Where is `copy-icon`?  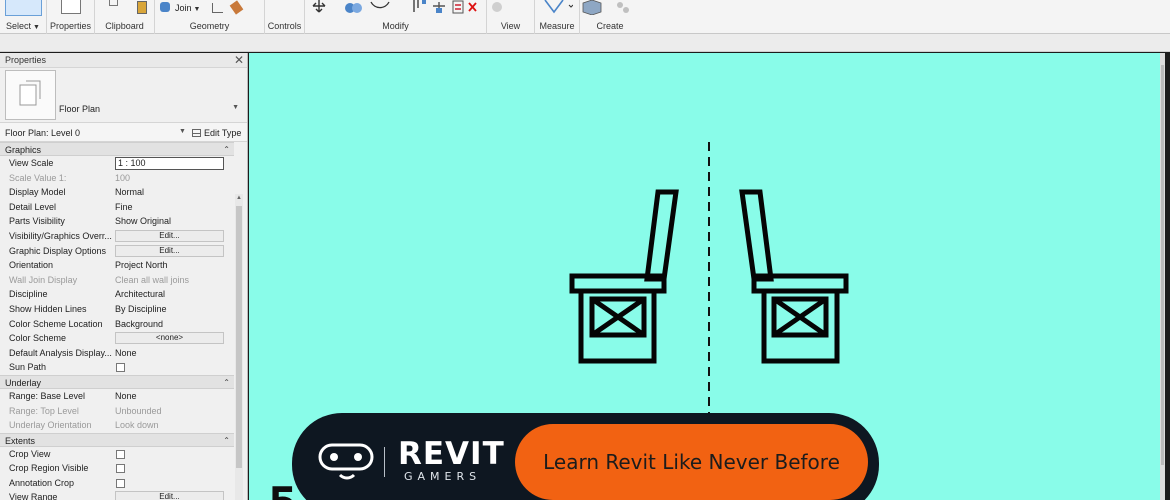 copy-icon is located at coordinates (354, 7).